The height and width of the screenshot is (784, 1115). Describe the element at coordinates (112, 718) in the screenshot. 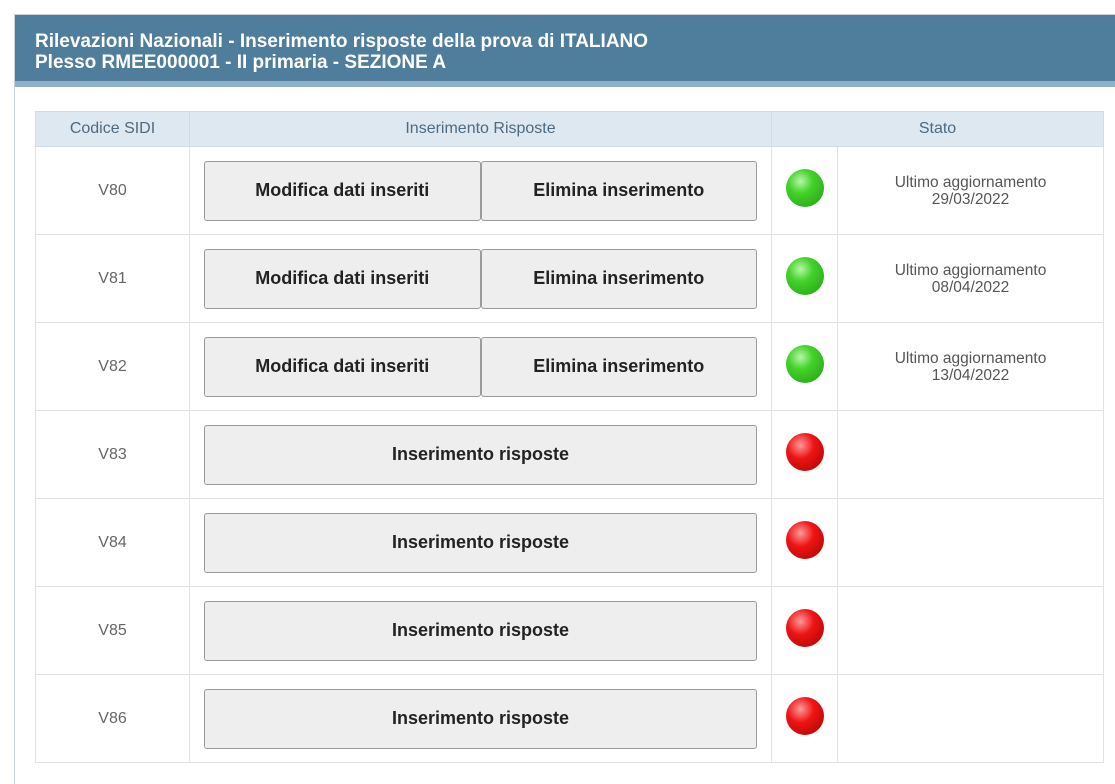

I see `student-code: V86` at that location.